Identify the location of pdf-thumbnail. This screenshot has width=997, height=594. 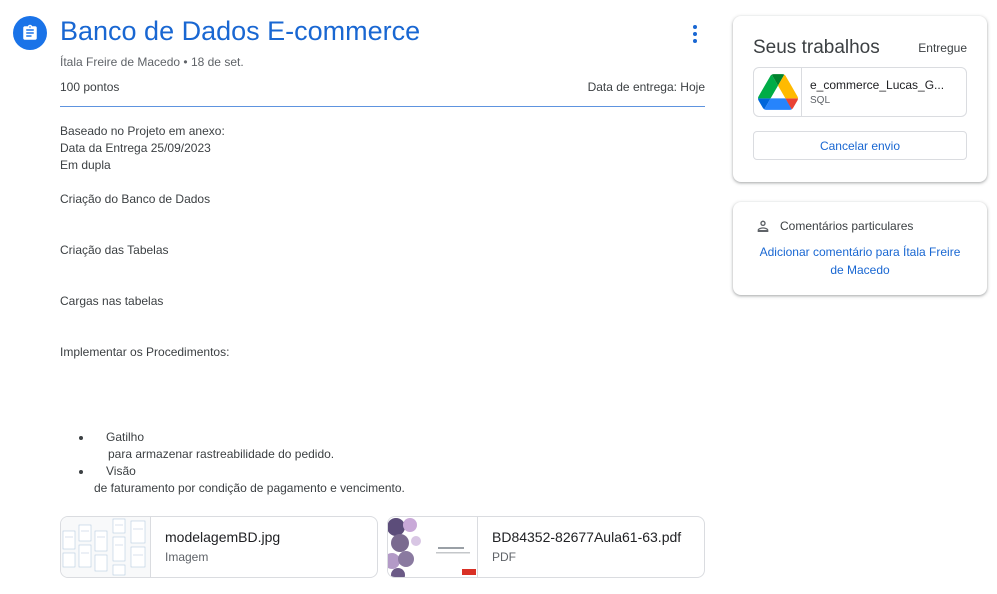
(433, 547).